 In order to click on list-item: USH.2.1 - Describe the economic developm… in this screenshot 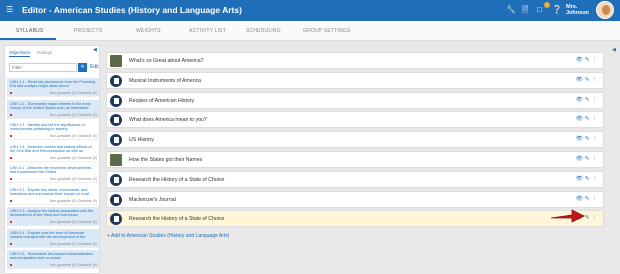, I will do `click(53, 173)`.